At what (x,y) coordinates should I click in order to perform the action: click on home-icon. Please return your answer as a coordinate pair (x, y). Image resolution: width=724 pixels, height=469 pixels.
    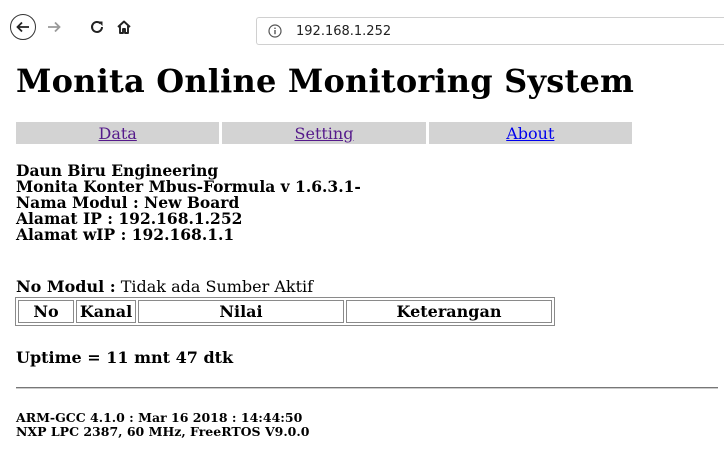
    Looking at the image, I should click on (124, 27).